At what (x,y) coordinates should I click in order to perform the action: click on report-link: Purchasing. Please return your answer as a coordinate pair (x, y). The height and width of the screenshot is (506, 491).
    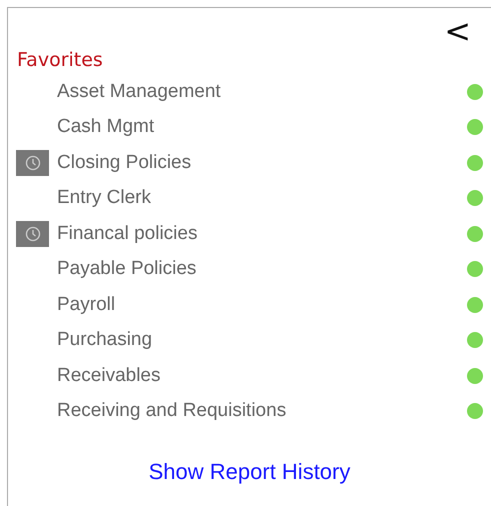
    Looking at the image, I should click on (262, 340).